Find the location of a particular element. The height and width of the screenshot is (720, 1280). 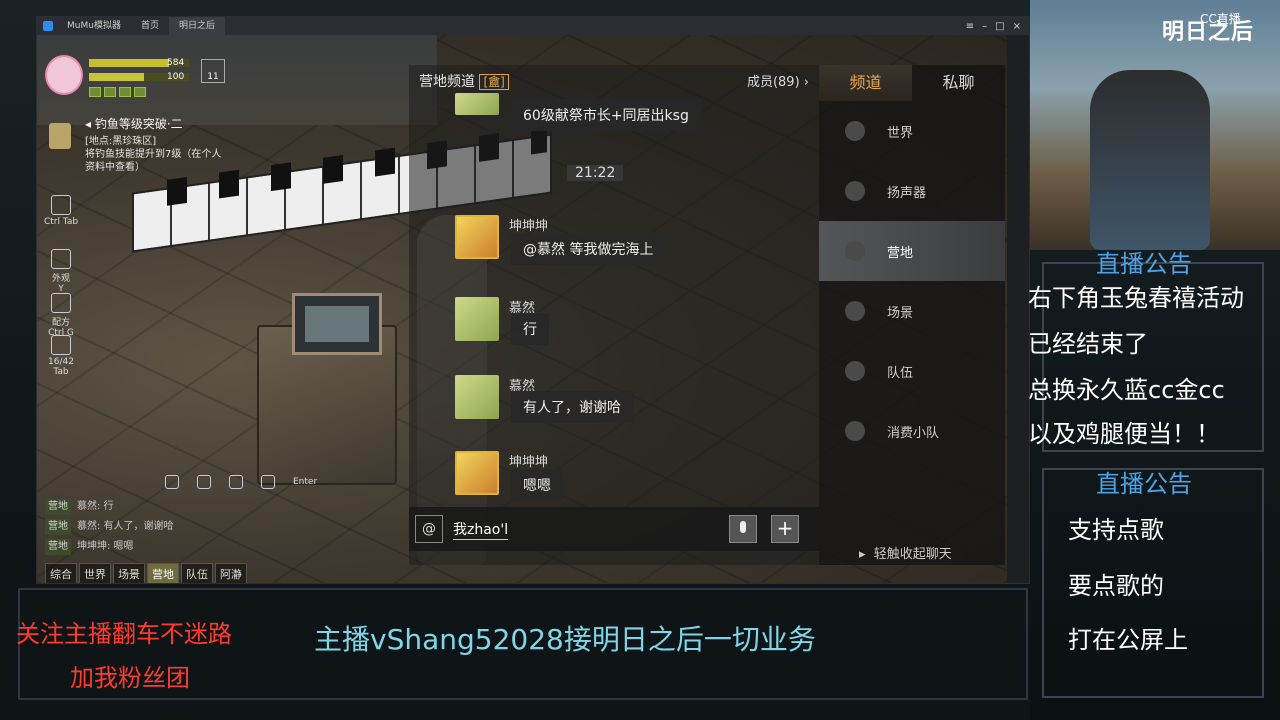

hp-bar-fill is located at coordinates (129, 63).